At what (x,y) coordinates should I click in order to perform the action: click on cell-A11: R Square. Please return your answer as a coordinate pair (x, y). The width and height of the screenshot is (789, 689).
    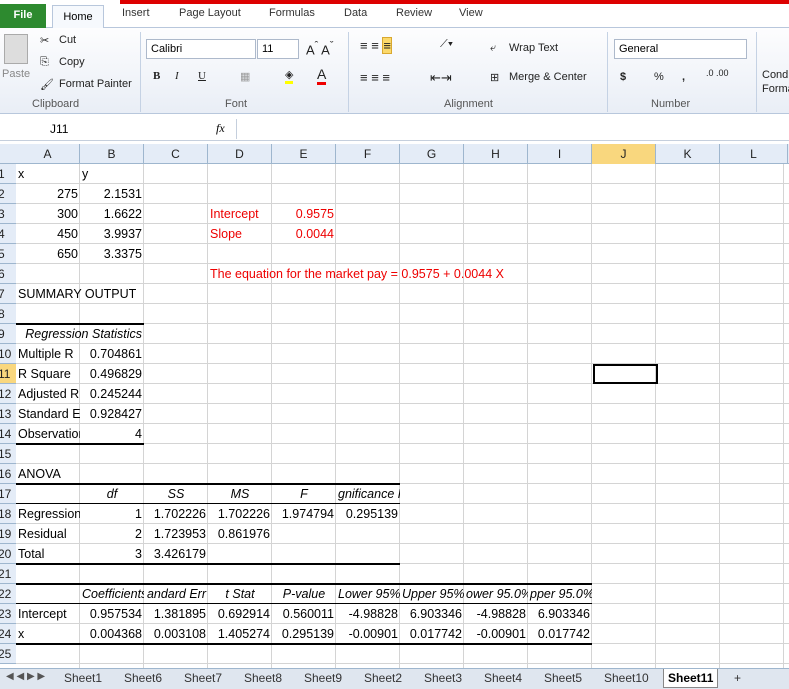
    Looking at the image, I should click on (48, 374).